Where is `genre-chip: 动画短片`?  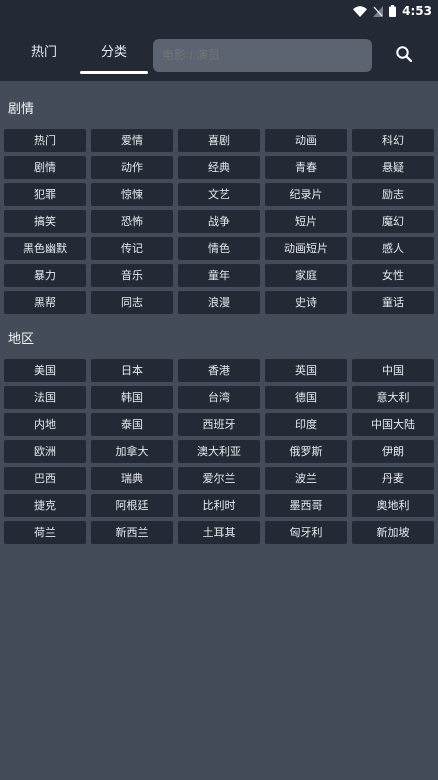
genre-chip: 动画短片 is located at coordinates (306, 248).